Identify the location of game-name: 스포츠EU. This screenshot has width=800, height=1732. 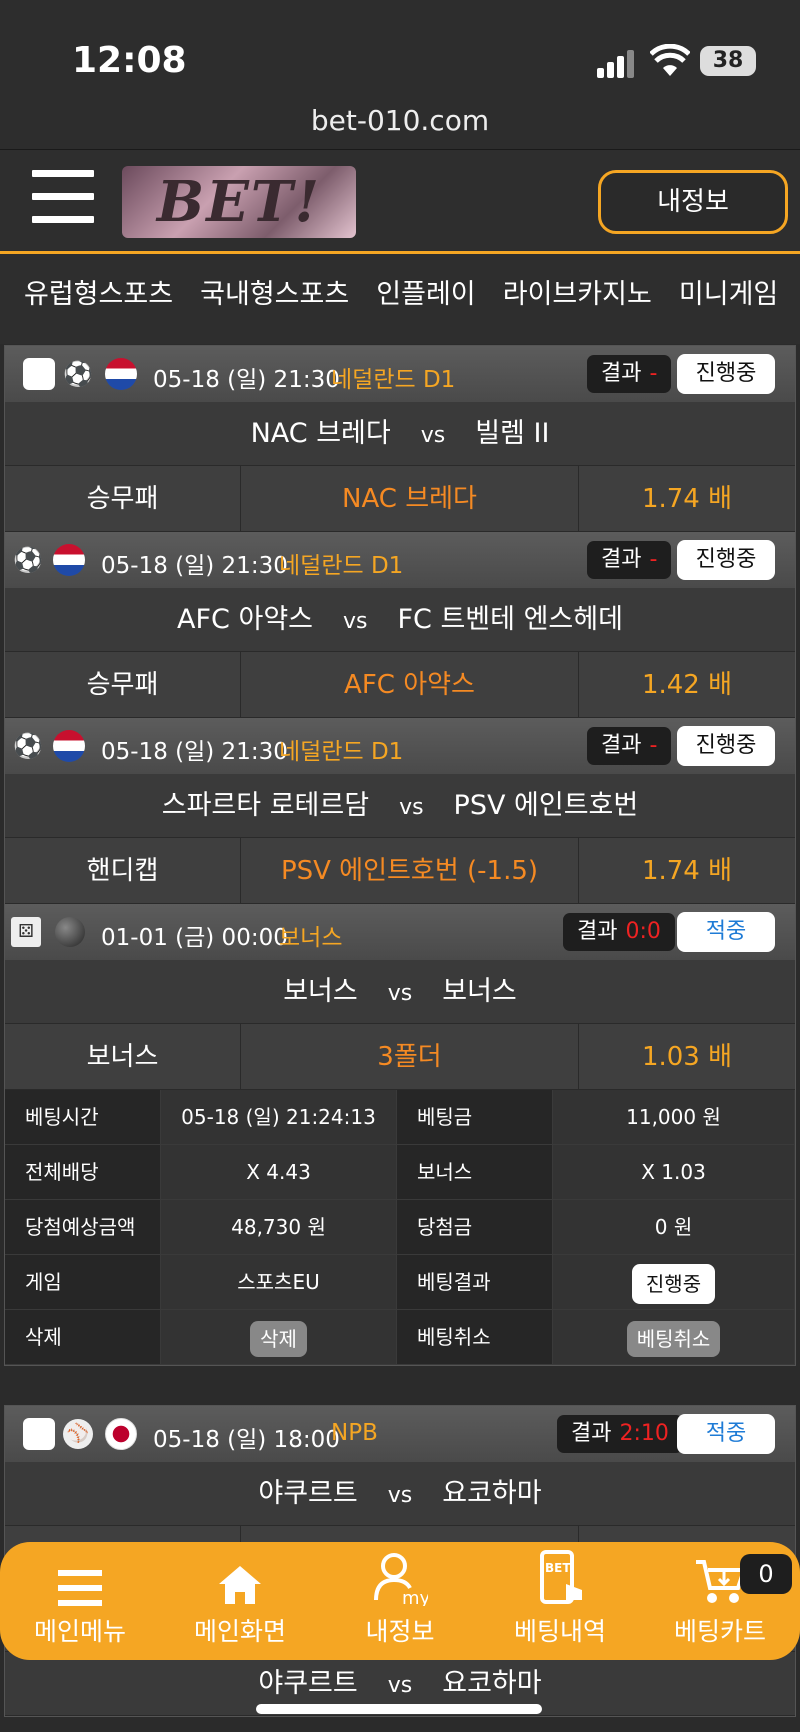
(279, 1282).